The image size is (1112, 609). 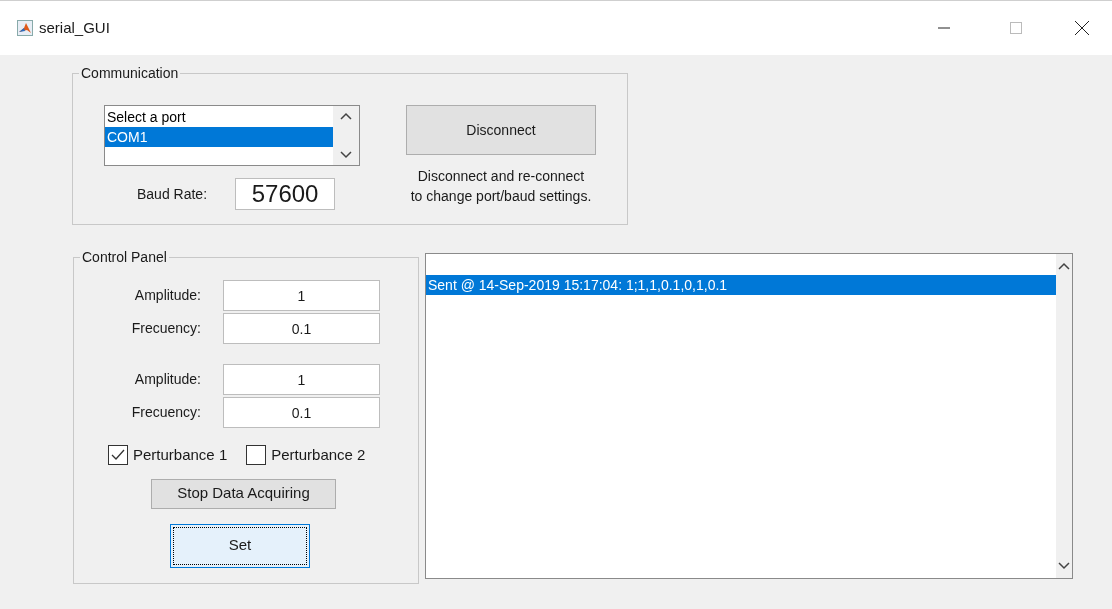 I want to click on set-button: Set, so click(x=240, y=545).